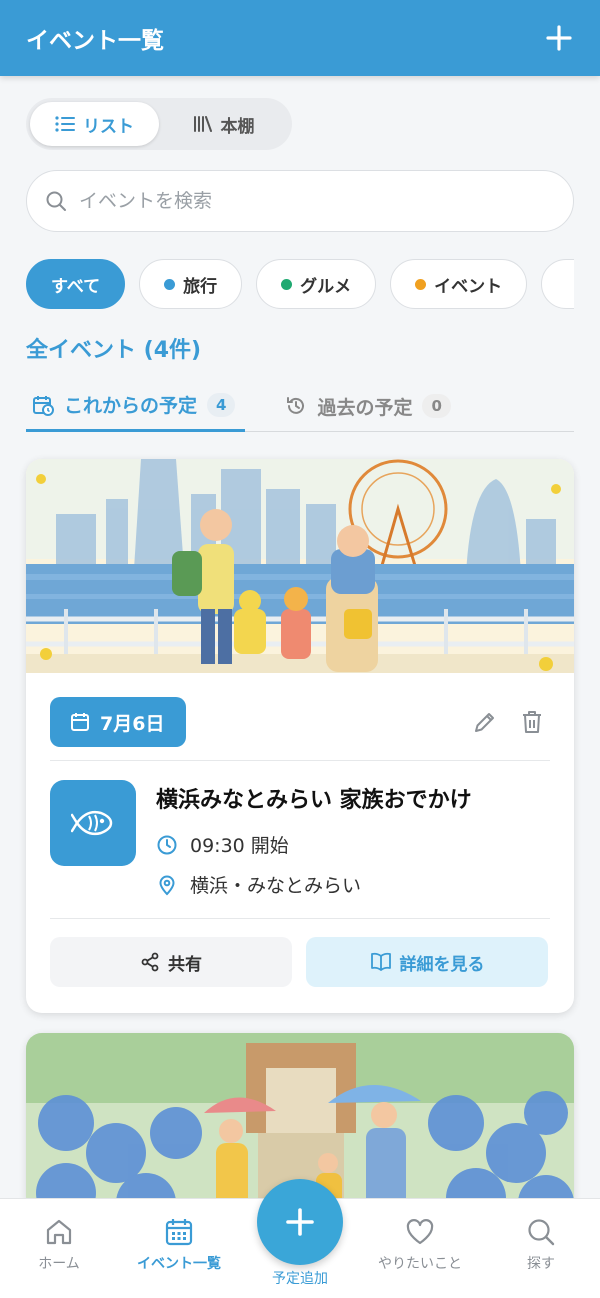 The width and height of the screenshot is (600, 1298). Describe the element at coordinates (365, 407) in the screenshot. I see `tab-past-label: 過去の予定` at that location.